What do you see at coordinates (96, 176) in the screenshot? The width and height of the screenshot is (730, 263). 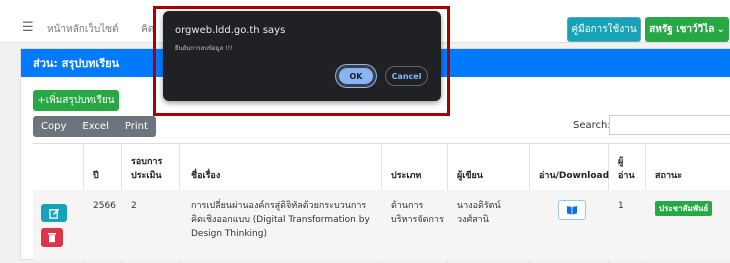 I see `header-year: ปี` at bounding box center [96, 176].